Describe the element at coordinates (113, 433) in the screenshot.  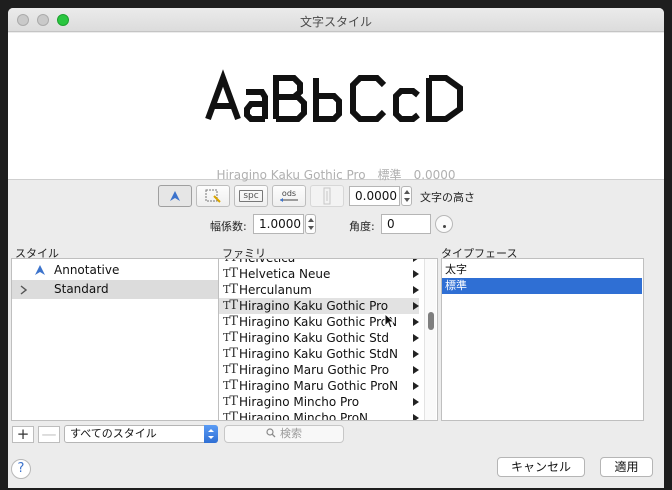
I see `style-filter-value: すべてのスタイル` at that location.